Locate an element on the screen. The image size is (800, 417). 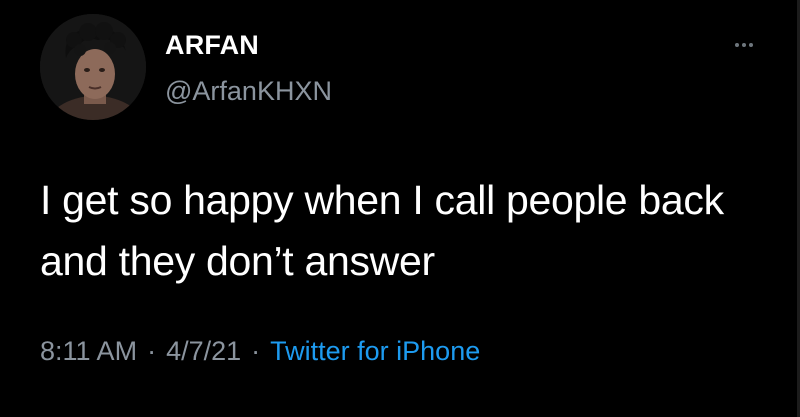
avatar is located at coordinates (93, 67).